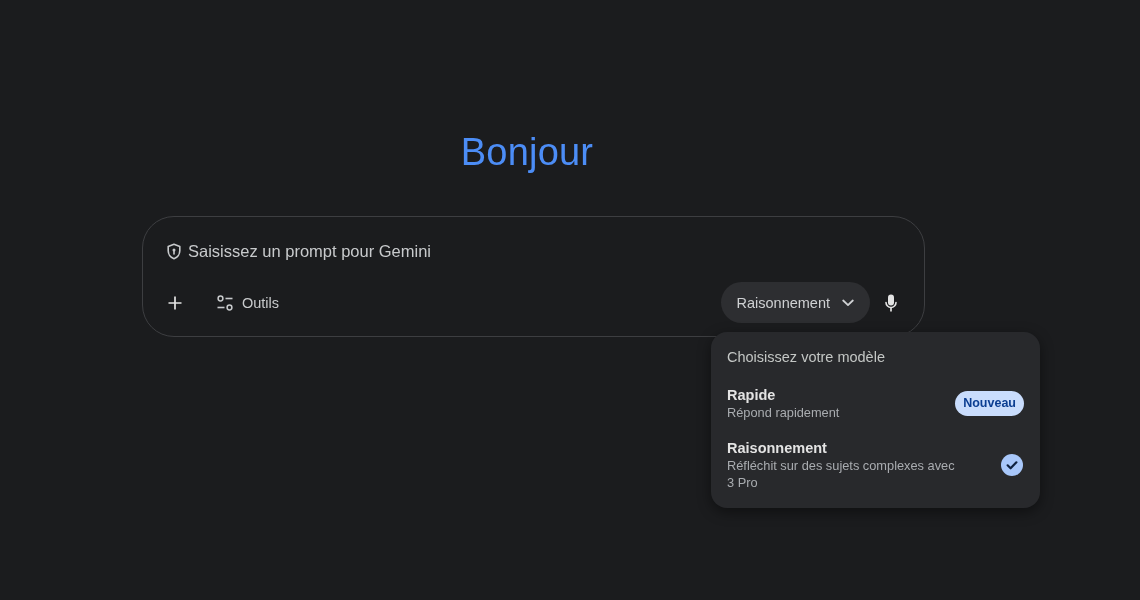 The image size is (1140, 600). I want to click on microphone-icon, so click(891, 302).